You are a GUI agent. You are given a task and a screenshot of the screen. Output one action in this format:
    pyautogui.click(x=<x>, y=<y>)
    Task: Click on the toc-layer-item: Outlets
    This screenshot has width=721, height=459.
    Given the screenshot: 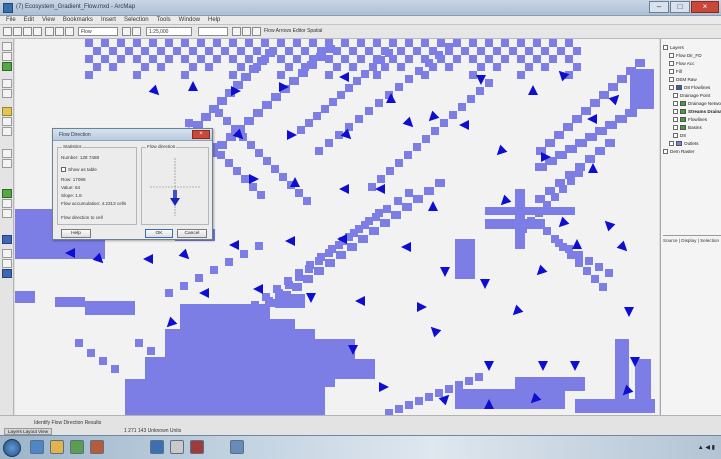 What is the action you would take?
    pyautogui.click(x=684, y=143)
    